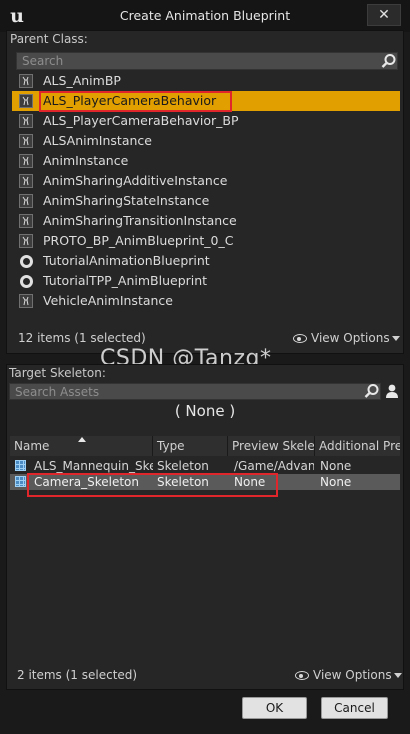 Image resolution: width=410 pixels, height=734 pixels. I want to click on row-preview: /Game/Advan, so click(274, 466).